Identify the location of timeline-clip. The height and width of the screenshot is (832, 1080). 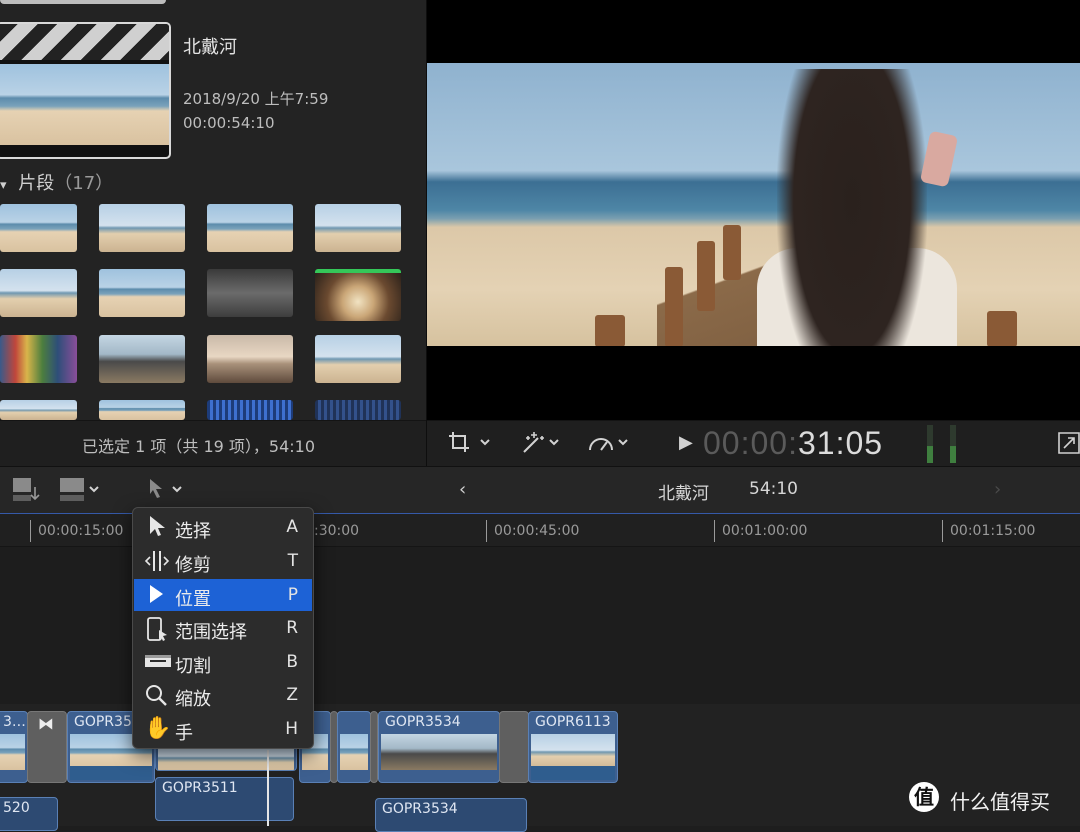
(354, 747).